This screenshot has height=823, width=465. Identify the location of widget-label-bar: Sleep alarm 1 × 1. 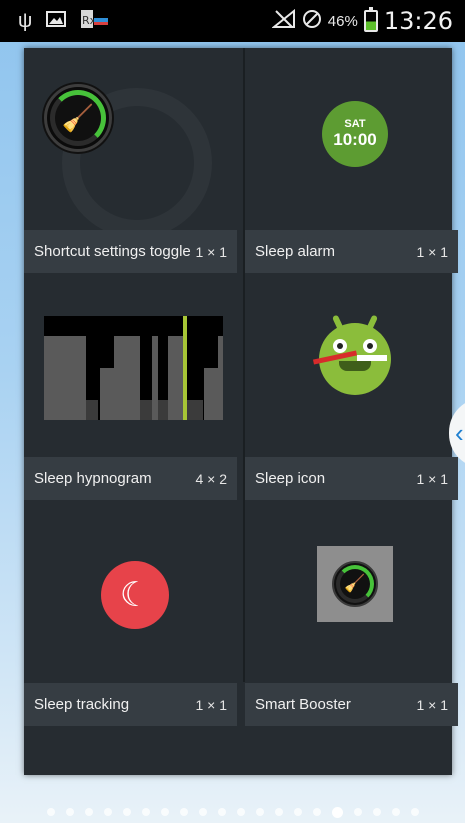
(351, 251).